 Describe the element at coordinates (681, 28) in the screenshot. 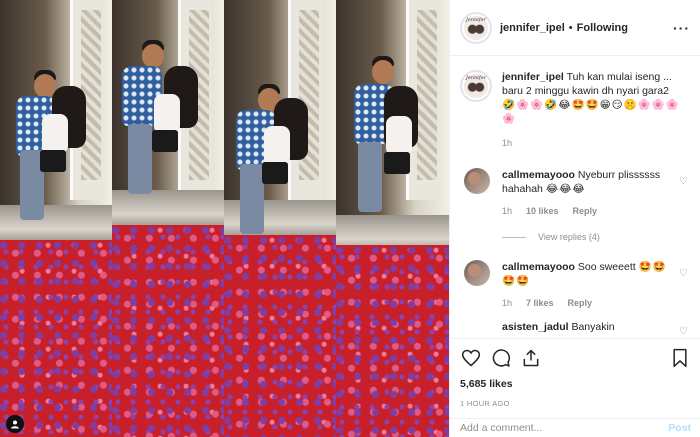

I see `more-options-icon: ···` at that location.